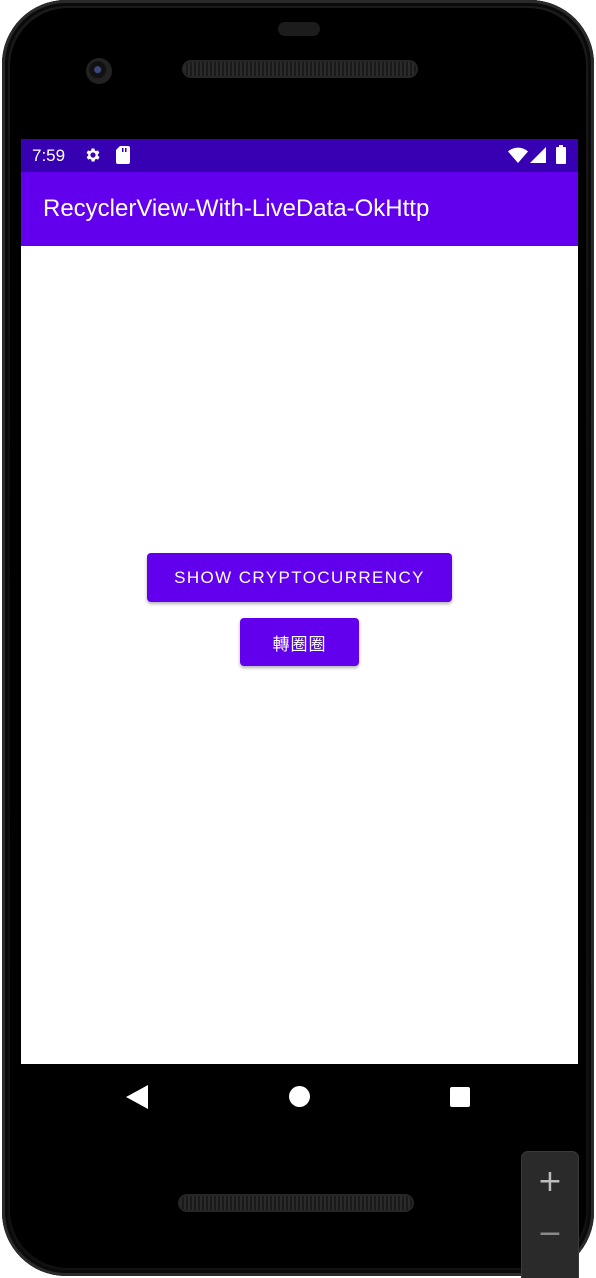 Image resolution: width=596 pixels, height=1278 pixels. I want to click on zoom-out-button: −, so click(550, 1234).